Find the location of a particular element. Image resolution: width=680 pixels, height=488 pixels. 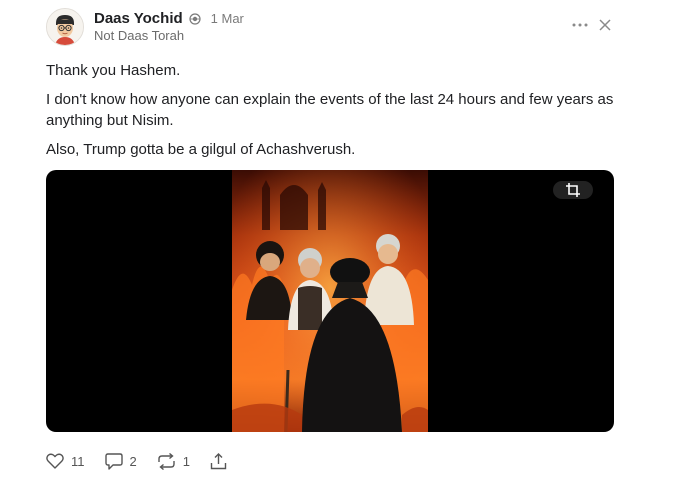

avatar is located at coordinates (65, 27).